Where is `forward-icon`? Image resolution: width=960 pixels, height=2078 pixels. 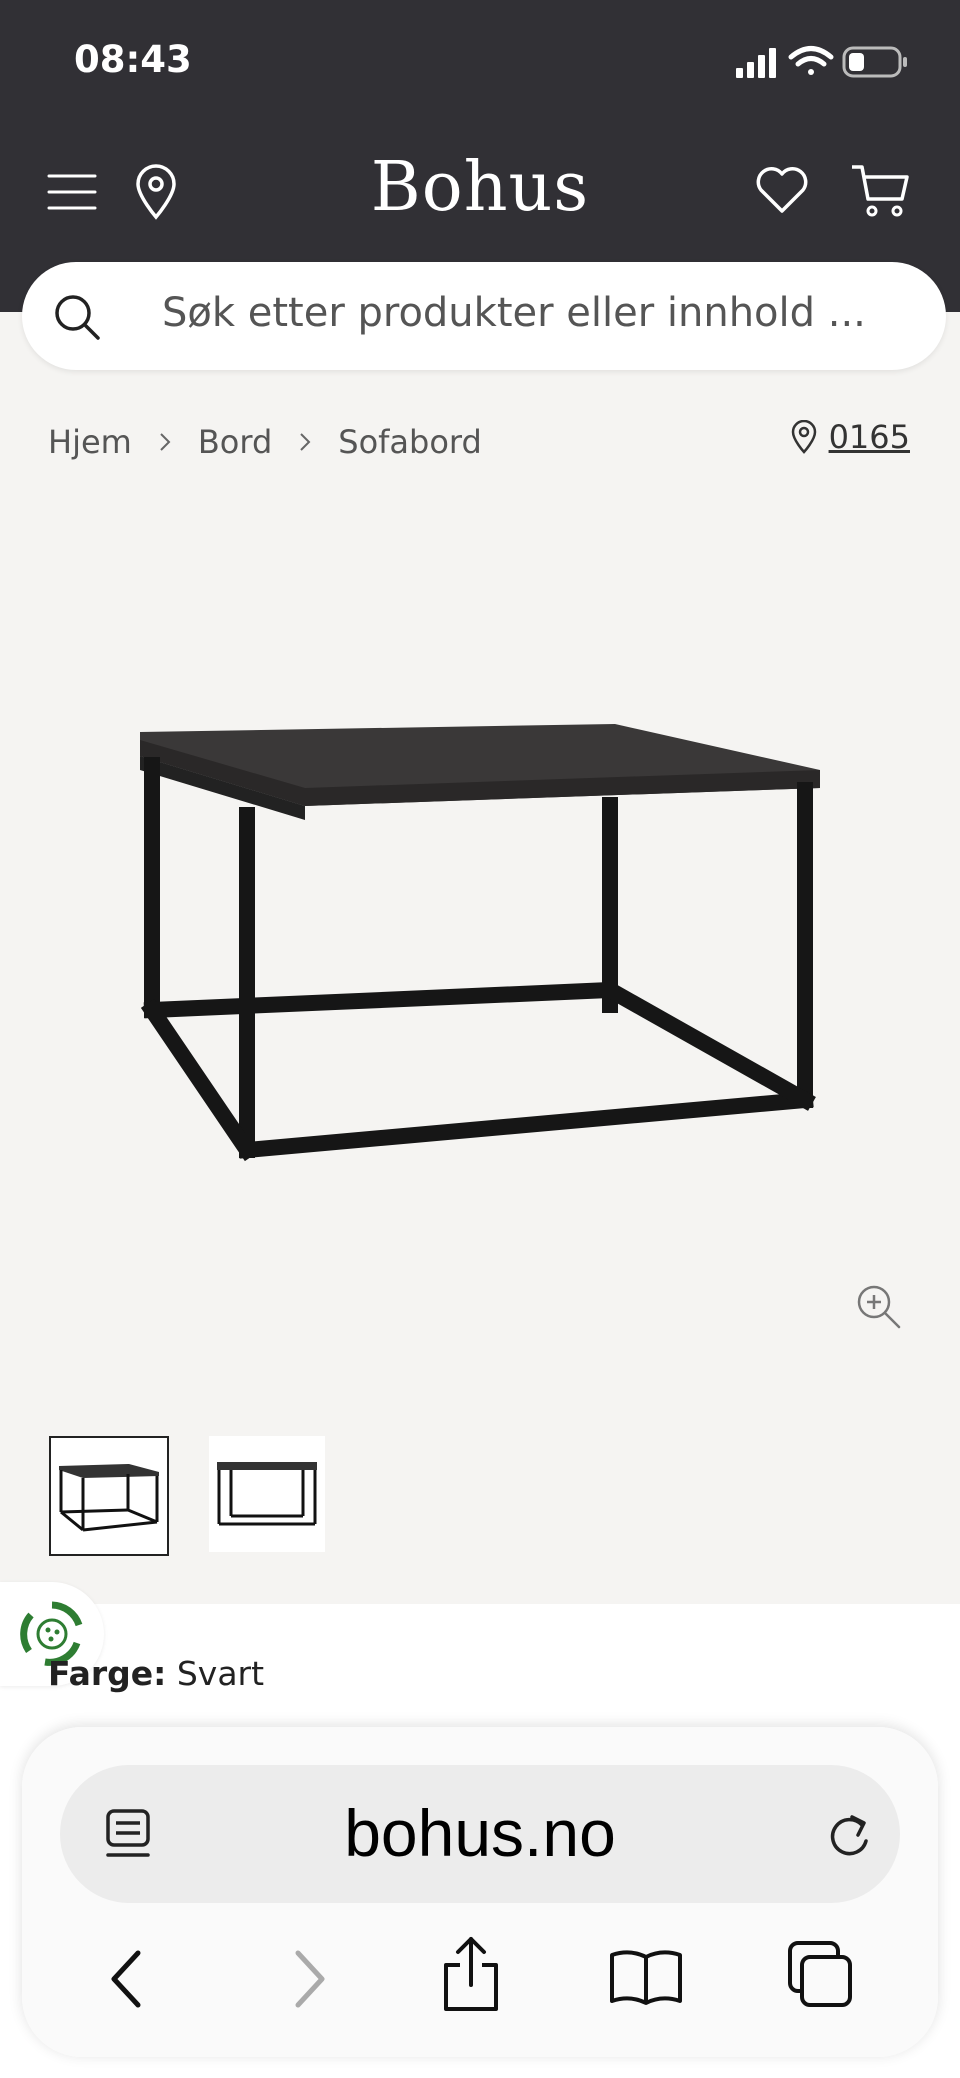
forward-icon is located at coordinates (308, 1979).